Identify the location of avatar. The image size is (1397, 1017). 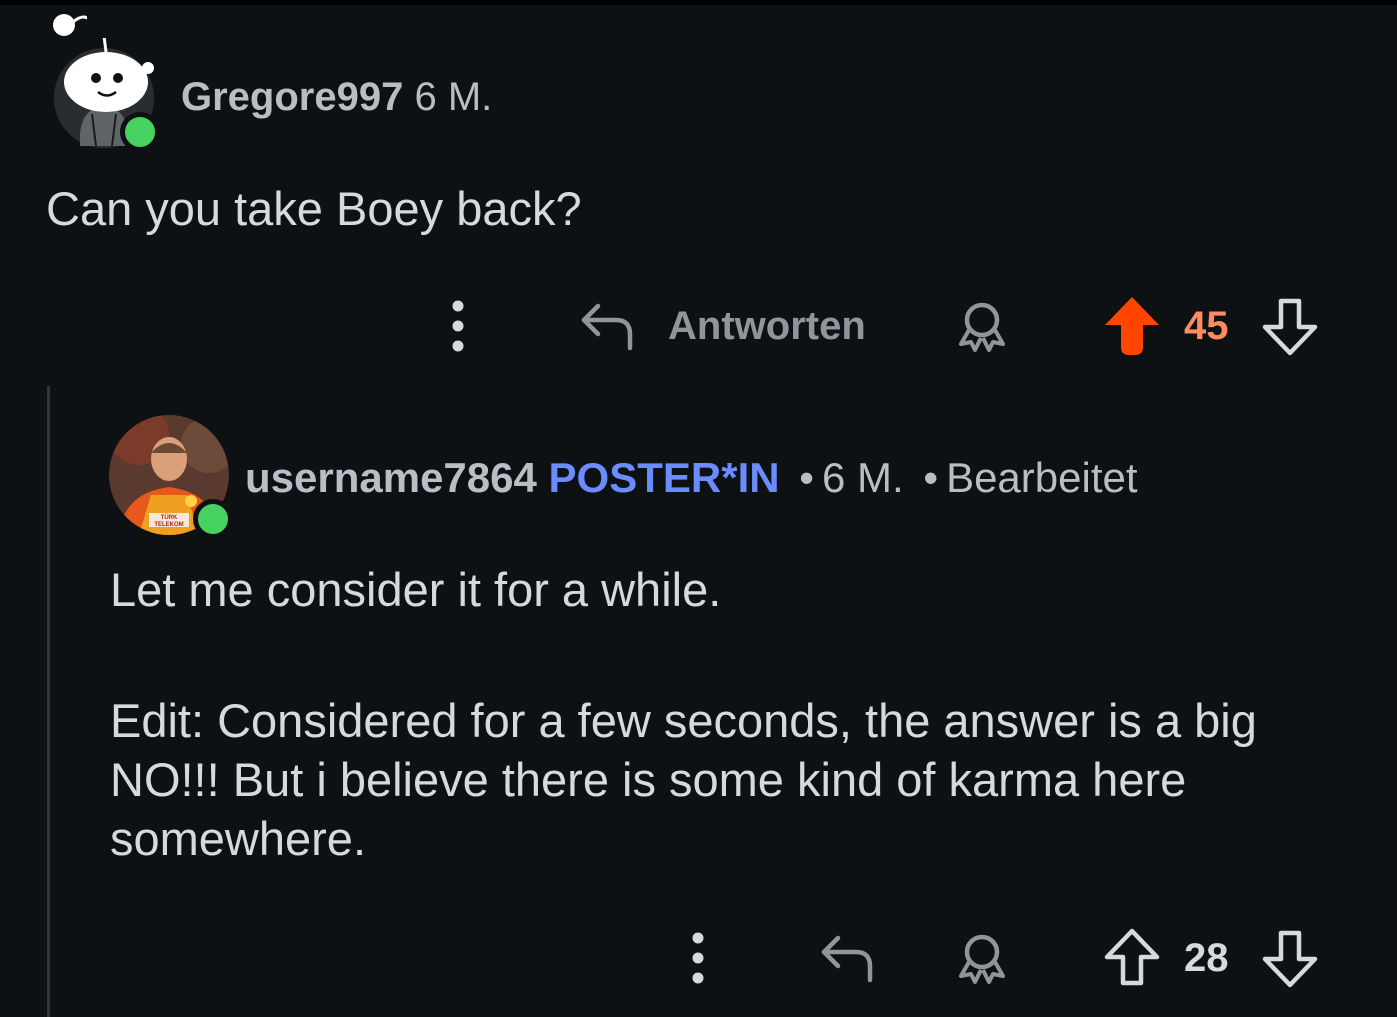
(106, 83).